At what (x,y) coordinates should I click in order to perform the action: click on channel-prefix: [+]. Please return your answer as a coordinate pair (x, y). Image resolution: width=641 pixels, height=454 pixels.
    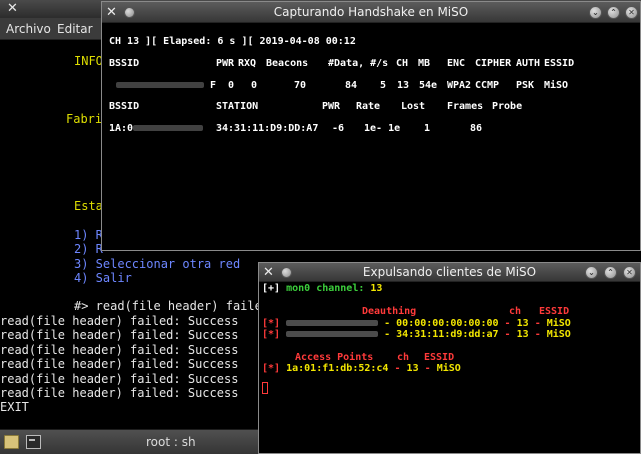
    Looking at the image, I should click on (271, 288).